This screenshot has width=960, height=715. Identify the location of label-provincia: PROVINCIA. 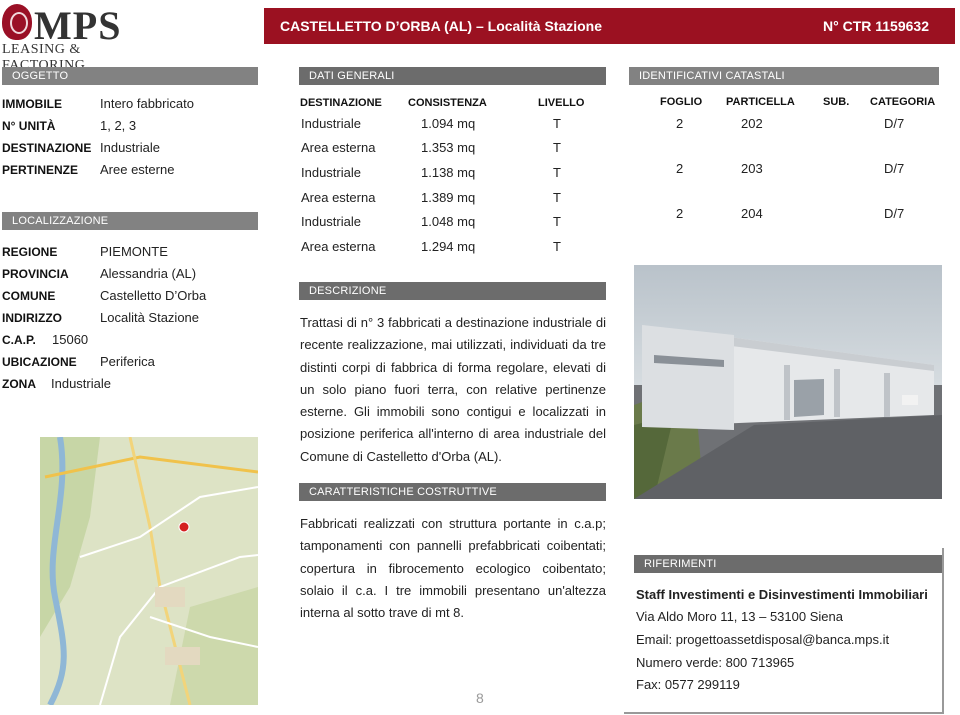
(35, 274).